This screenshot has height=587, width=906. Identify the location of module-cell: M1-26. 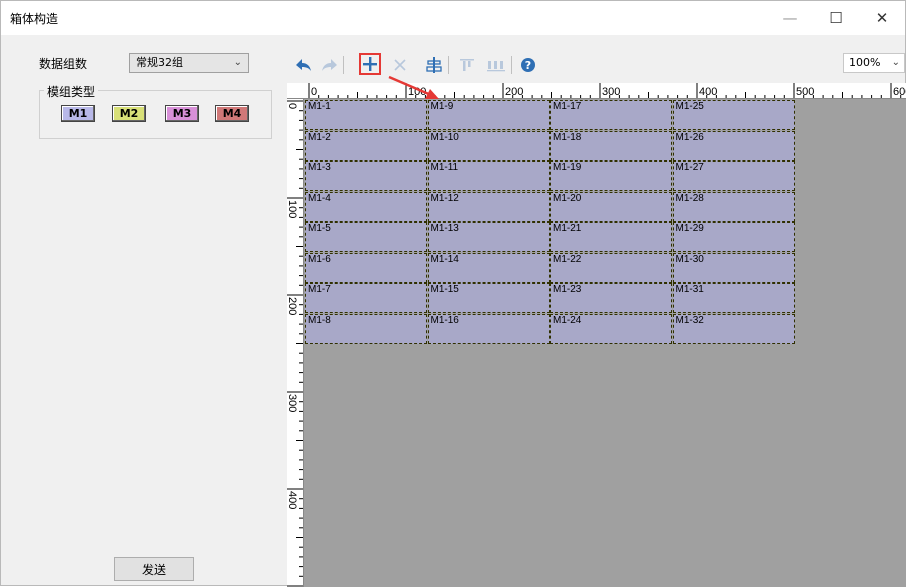
(733, 145).